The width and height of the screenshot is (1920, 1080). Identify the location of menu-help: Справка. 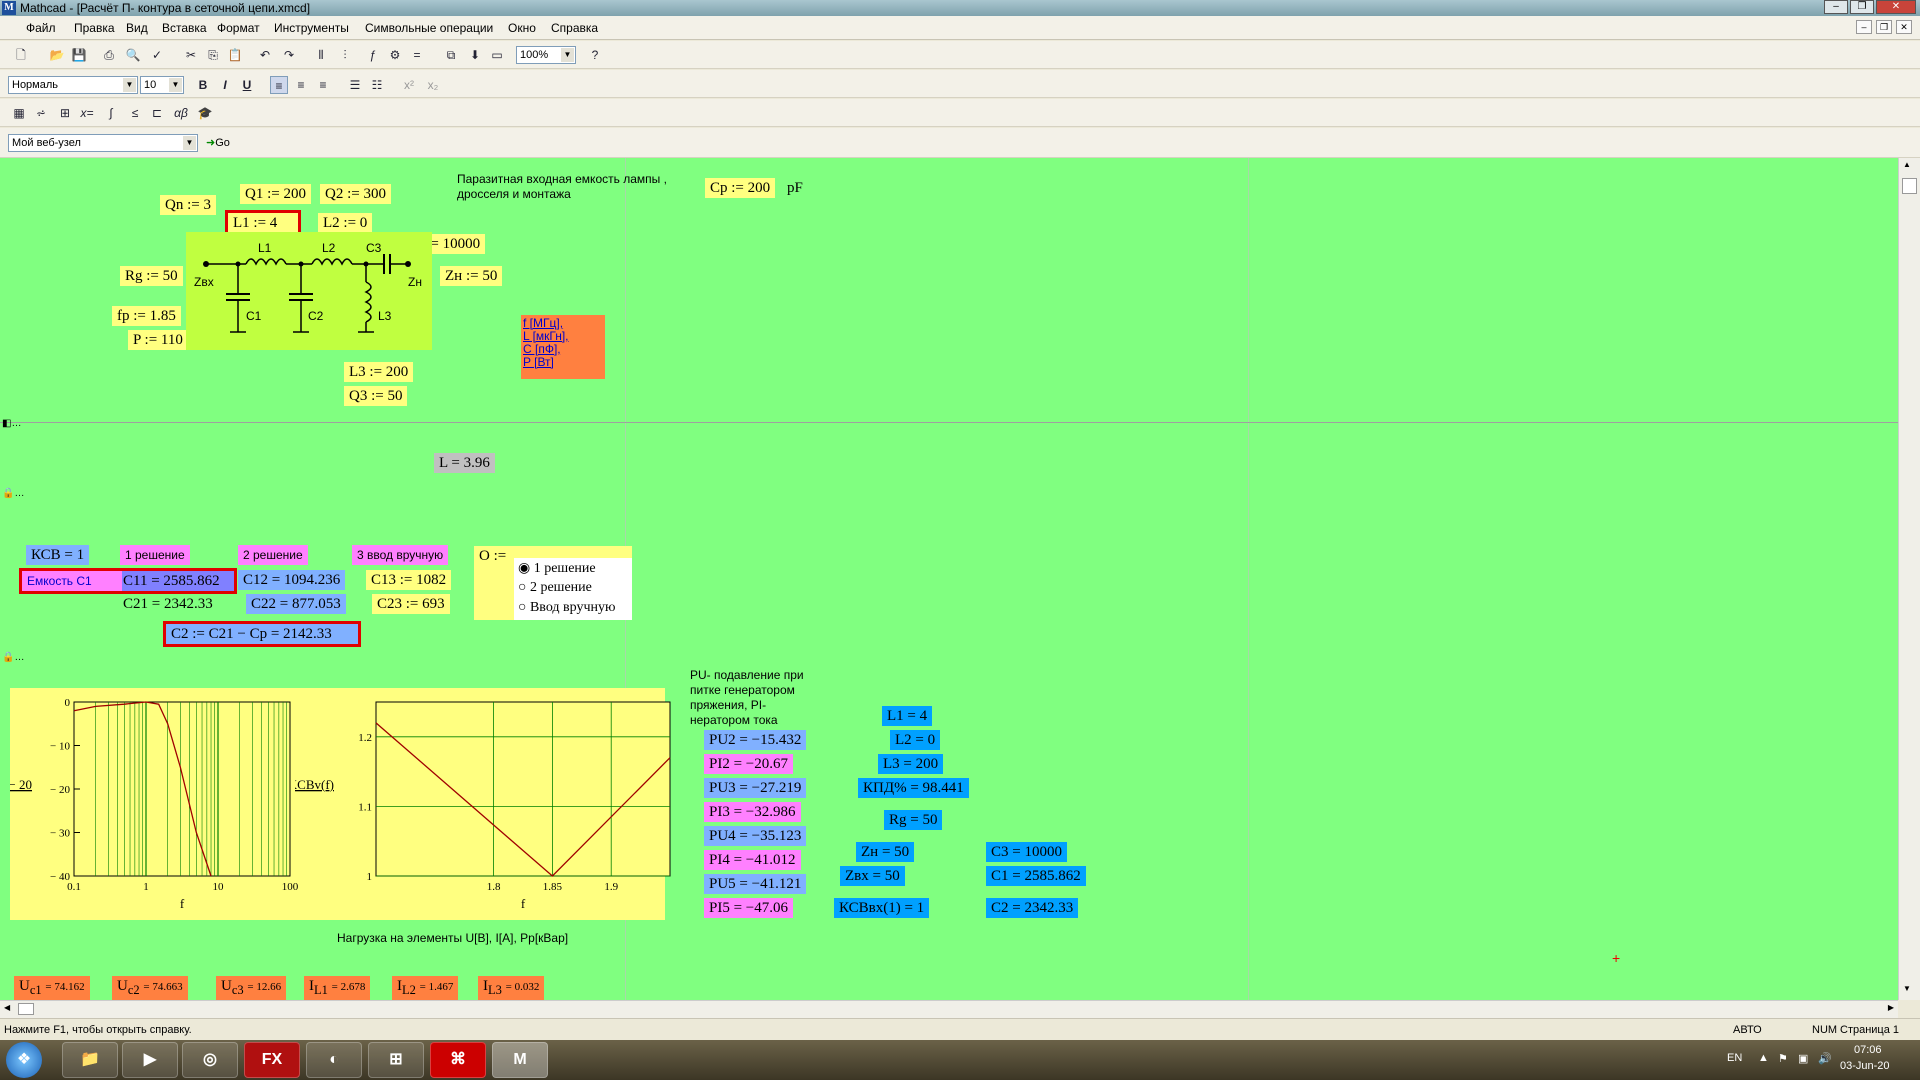
(574, 28).